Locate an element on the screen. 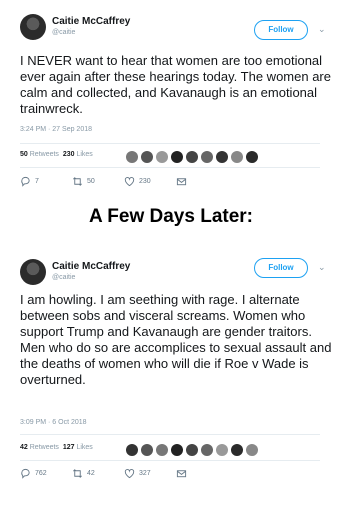  retweet-button: 42 is located at coordinates (98, 473).